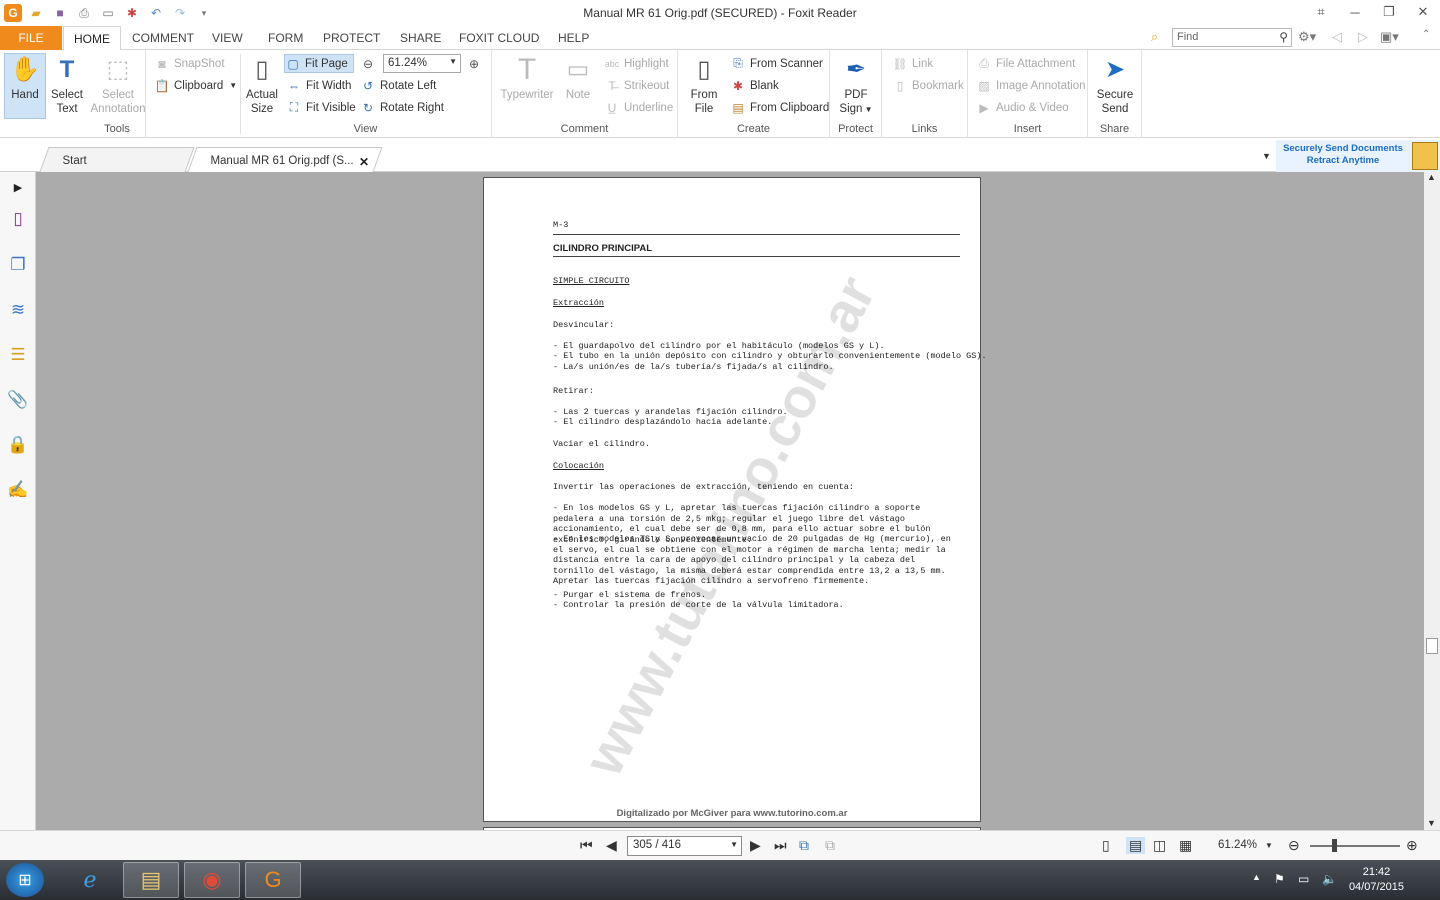  What do you see at coordinates (189, 63) in the screenshot?
I see `snapshot-button: ◙ SnapShot` at bounding box center [189, 63].